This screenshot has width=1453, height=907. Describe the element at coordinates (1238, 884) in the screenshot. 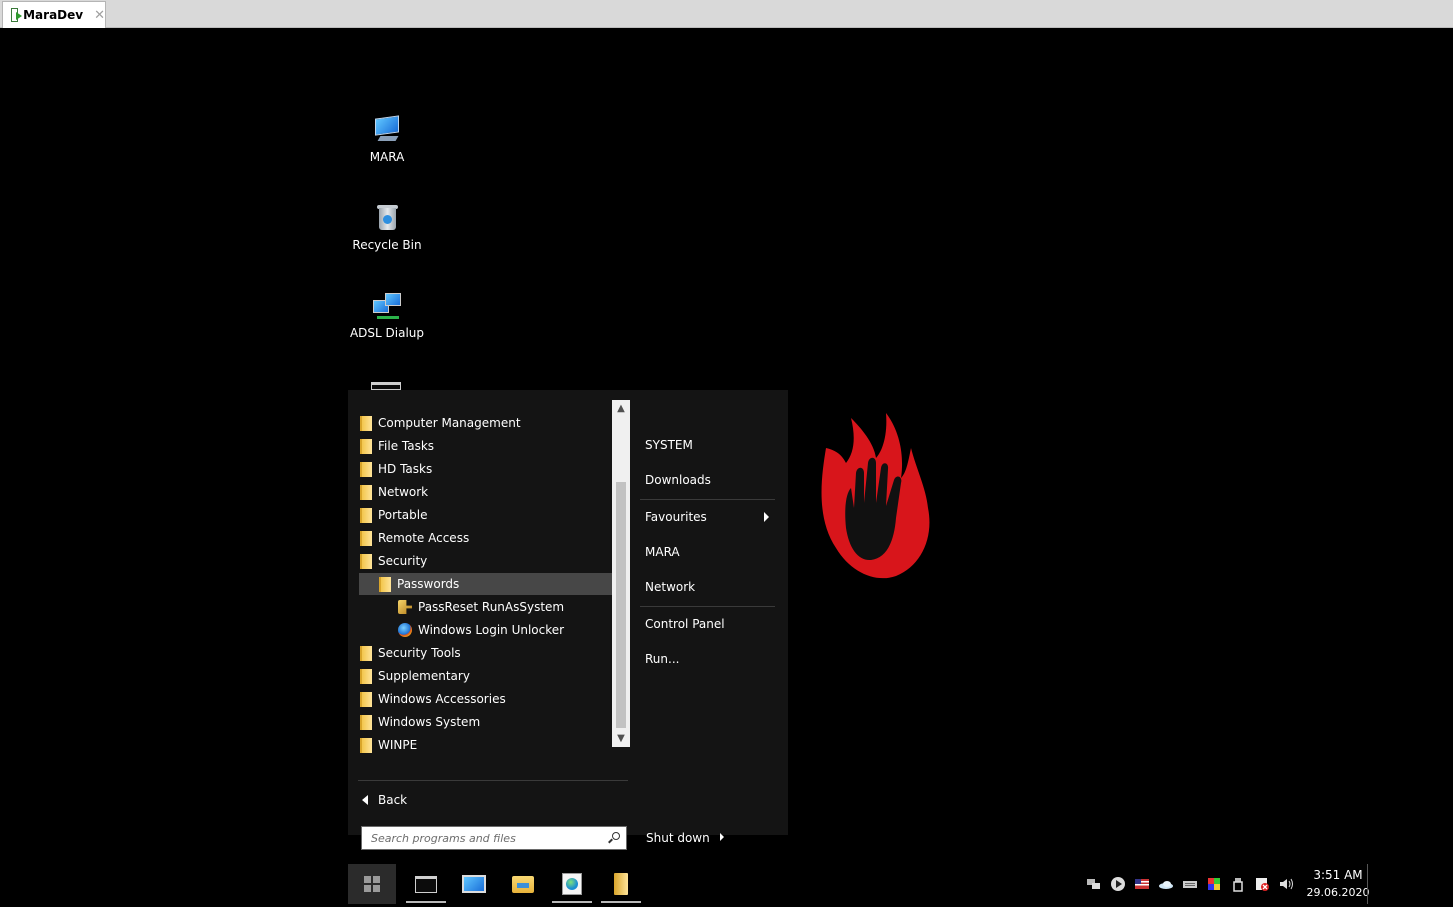

I see `usb-drive-icon` at that location.